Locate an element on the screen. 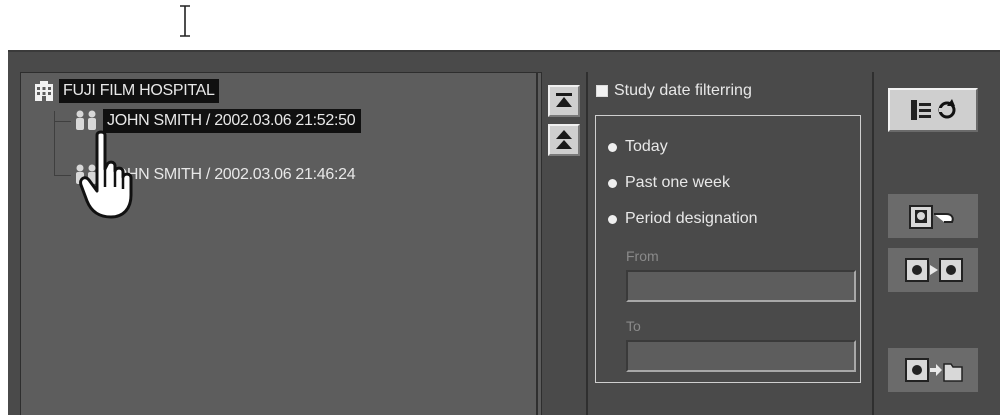  radio-period-designation: Period designation is located at coordinates (683, 219).